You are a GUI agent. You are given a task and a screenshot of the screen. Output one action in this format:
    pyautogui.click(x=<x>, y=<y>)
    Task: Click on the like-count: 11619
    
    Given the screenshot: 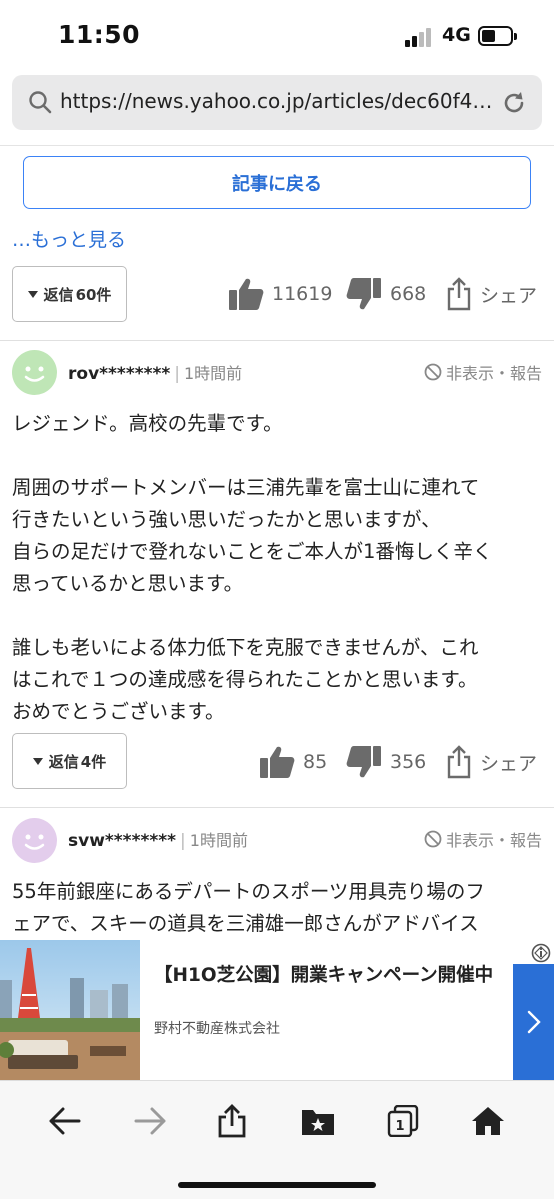 What is the action you would take?
    pyautogui.click(x=302, y=294)
    